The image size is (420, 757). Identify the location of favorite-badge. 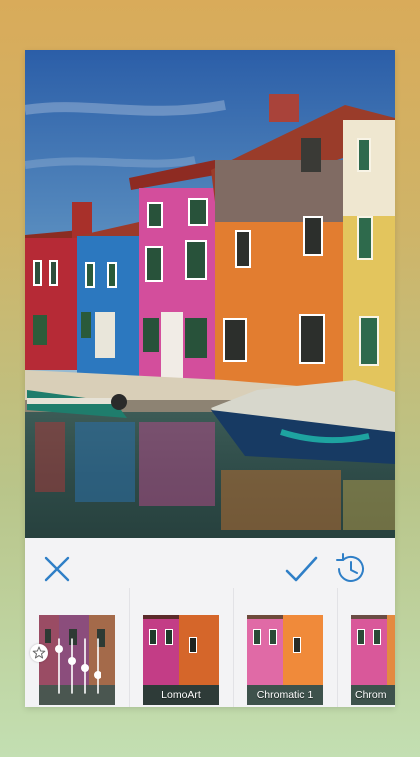
(39, 653).